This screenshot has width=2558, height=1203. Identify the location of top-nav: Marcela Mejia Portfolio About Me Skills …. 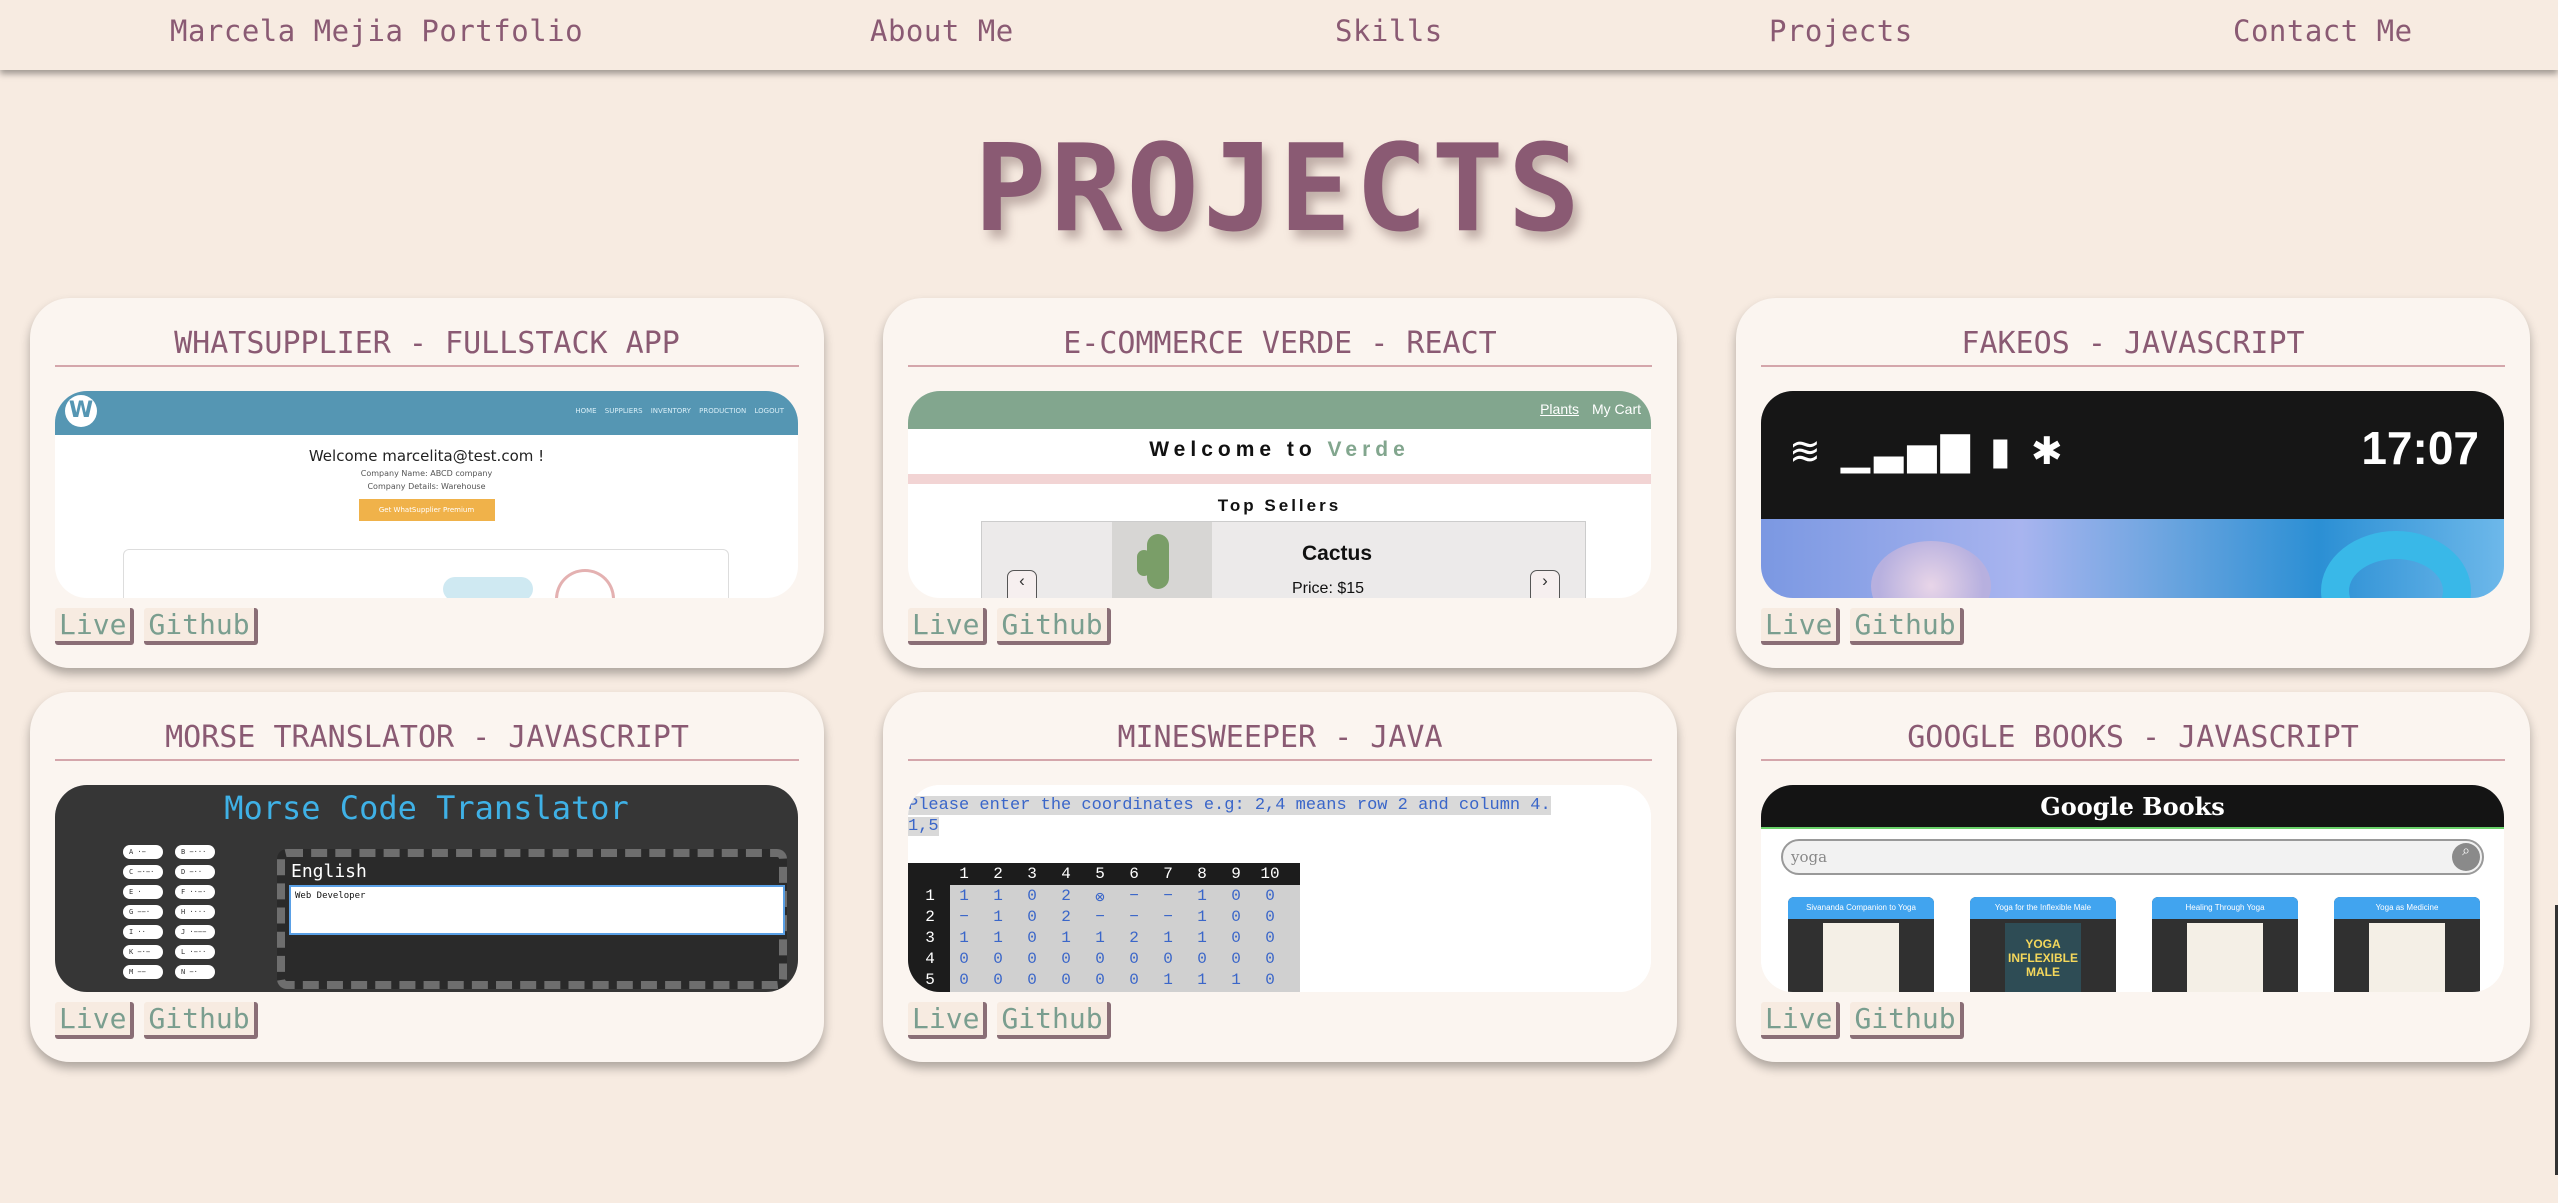
(1279, 35).